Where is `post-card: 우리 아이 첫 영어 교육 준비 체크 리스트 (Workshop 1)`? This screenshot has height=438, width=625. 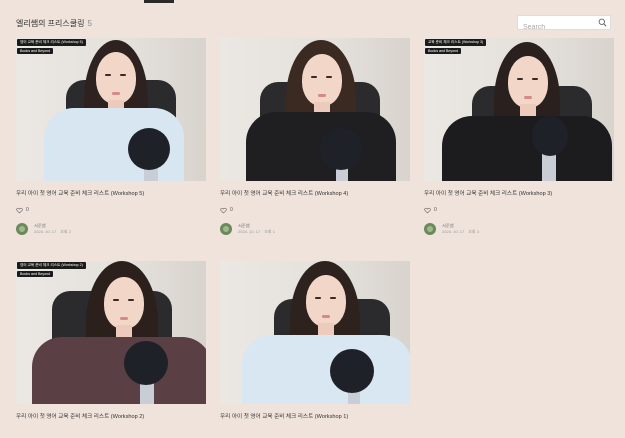
post-card: 우리 아이 첫 영어 교육 준비 체크 리스트 (Workshop 1) is located at coordinates (315, 340).